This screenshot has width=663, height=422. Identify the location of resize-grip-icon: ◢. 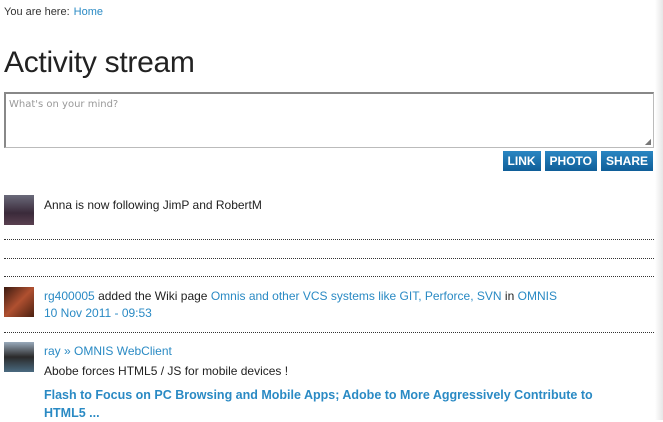
(648, 141).